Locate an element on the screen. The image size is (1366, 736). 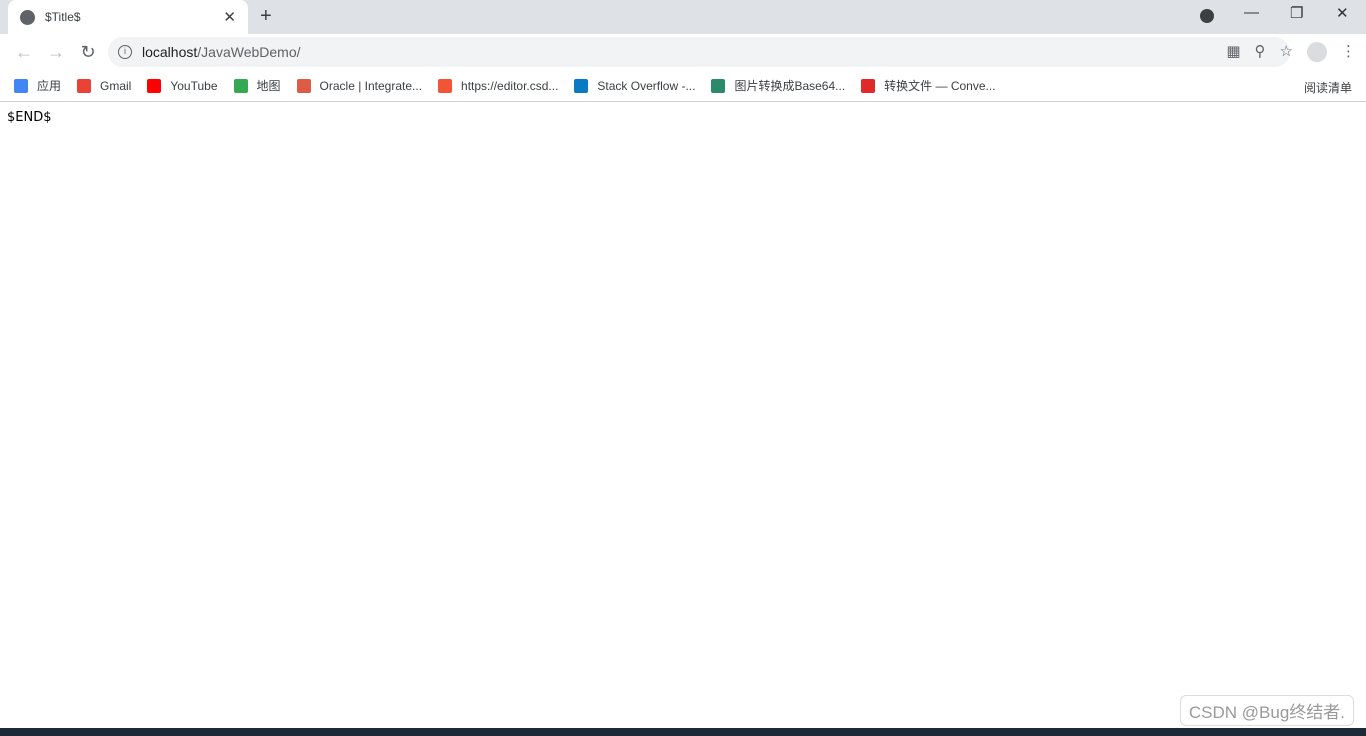
bookmark-label: 应用 is located at coordinates (49, 86).